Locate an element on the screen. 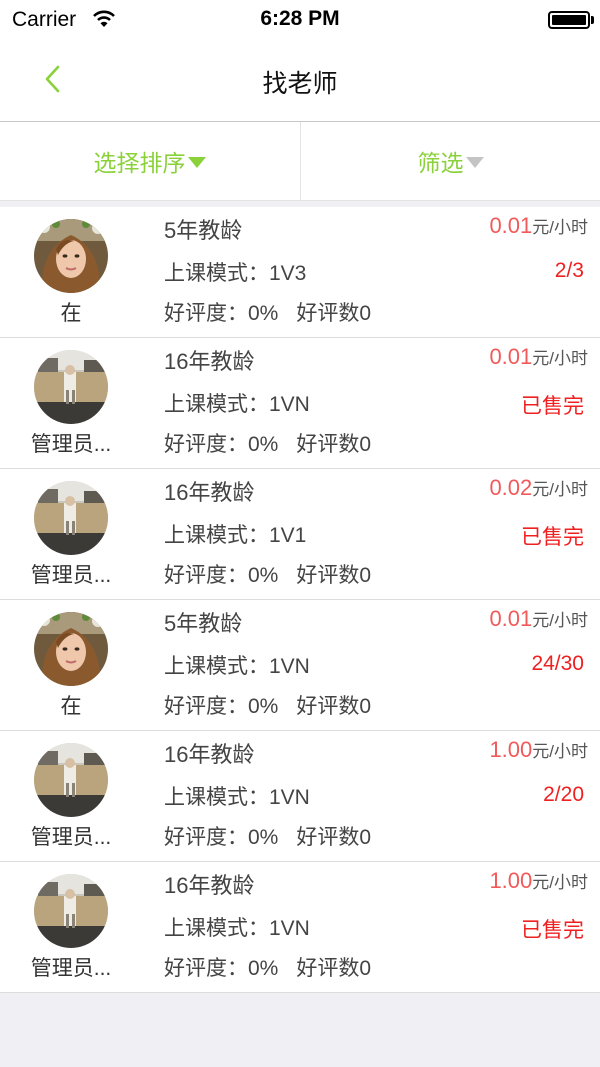  class-mode: 上课模式：1V3 is located at coordinates (235, 273).